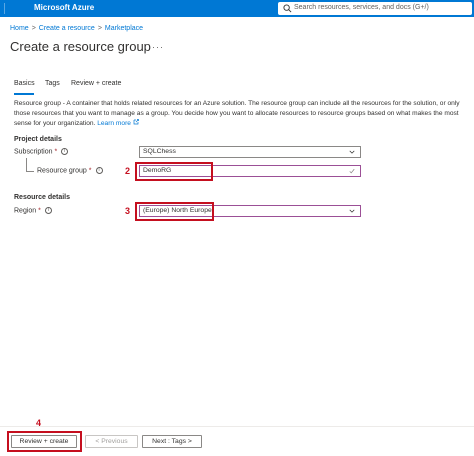 The image size is (474, 456). Describe the element at coordinates (70, 170) in the screenshot. I see `resource-group-label: Resource group * i` at that location.